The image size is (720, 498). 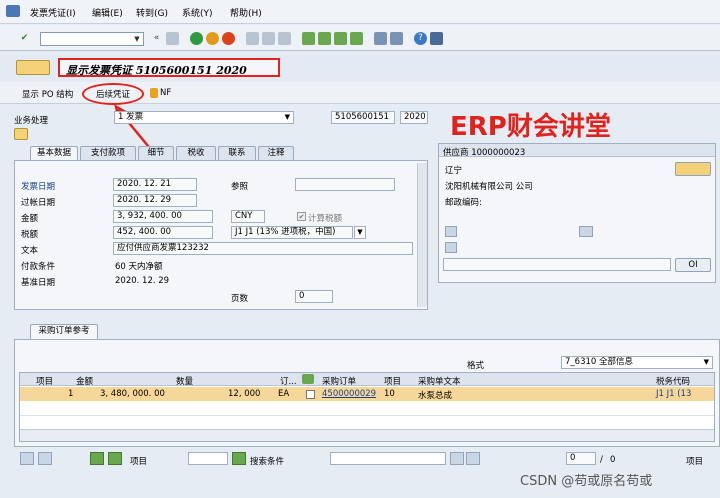 I want to click on vendor-detail-button, so click(x=693, y=169).